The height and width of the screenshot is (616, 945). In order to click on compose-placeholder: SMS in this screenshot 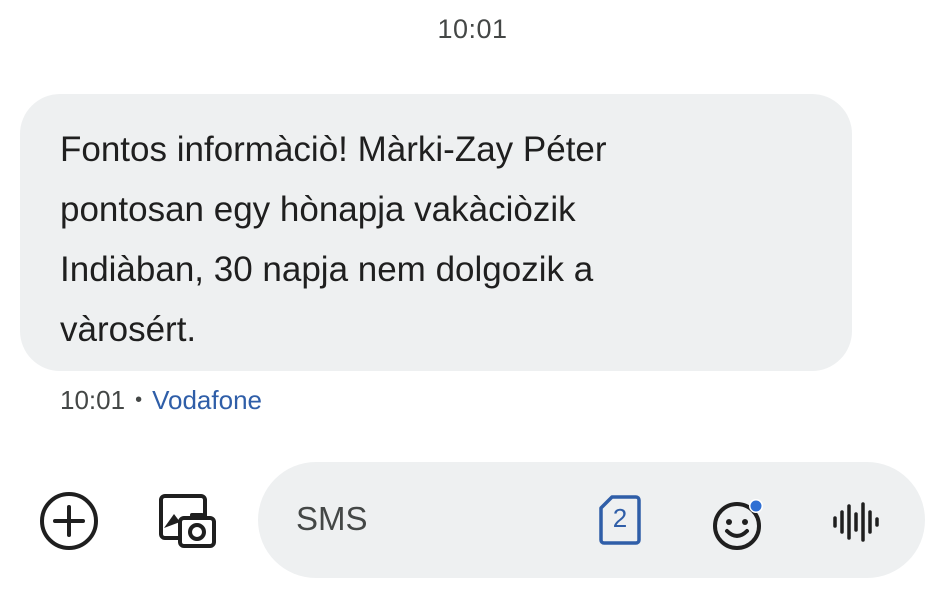, I will do `click(332, 518)`.